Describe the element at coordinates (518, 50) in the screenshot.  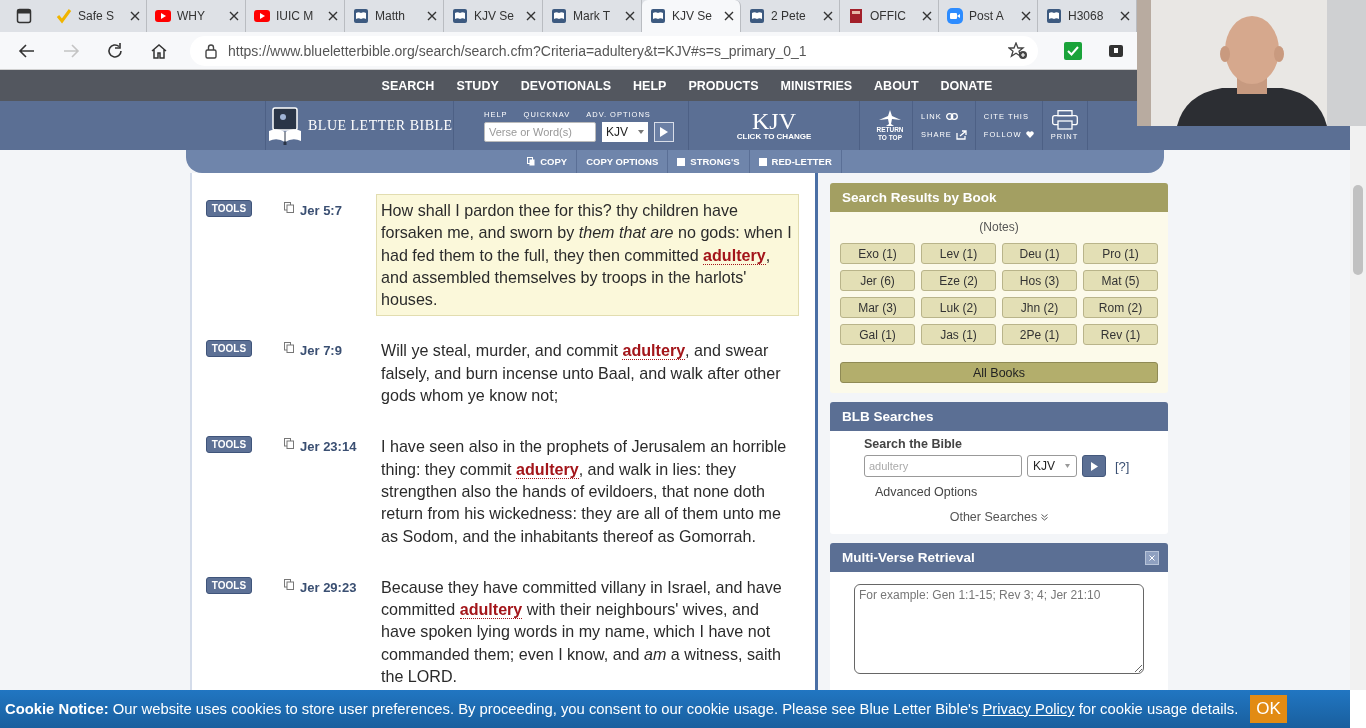
I see `url-text: https://www.blueletterbible.org/search/search.cfm?Criteria=adultery&t=KJV#s=s_primary_0_1` at that location.